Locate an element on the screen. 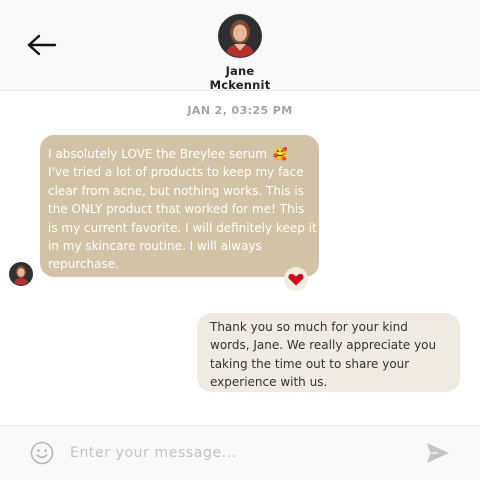  emoji-button is located at coordinates (42, 453).